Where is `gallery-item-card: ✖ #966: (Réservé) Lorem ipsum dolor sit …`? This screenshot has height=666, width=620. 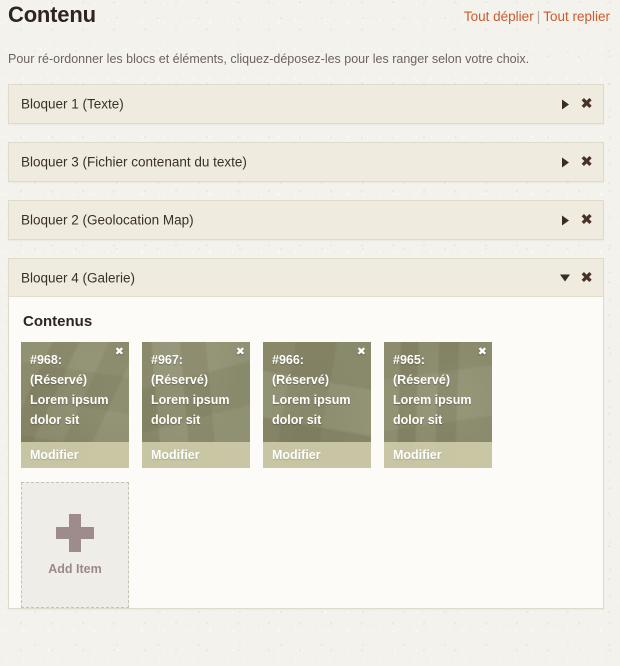 gallery-item-card: ✖ #966: (Réservé) Lorem ipsum dolor sit … is located at coordinates (317, 405).